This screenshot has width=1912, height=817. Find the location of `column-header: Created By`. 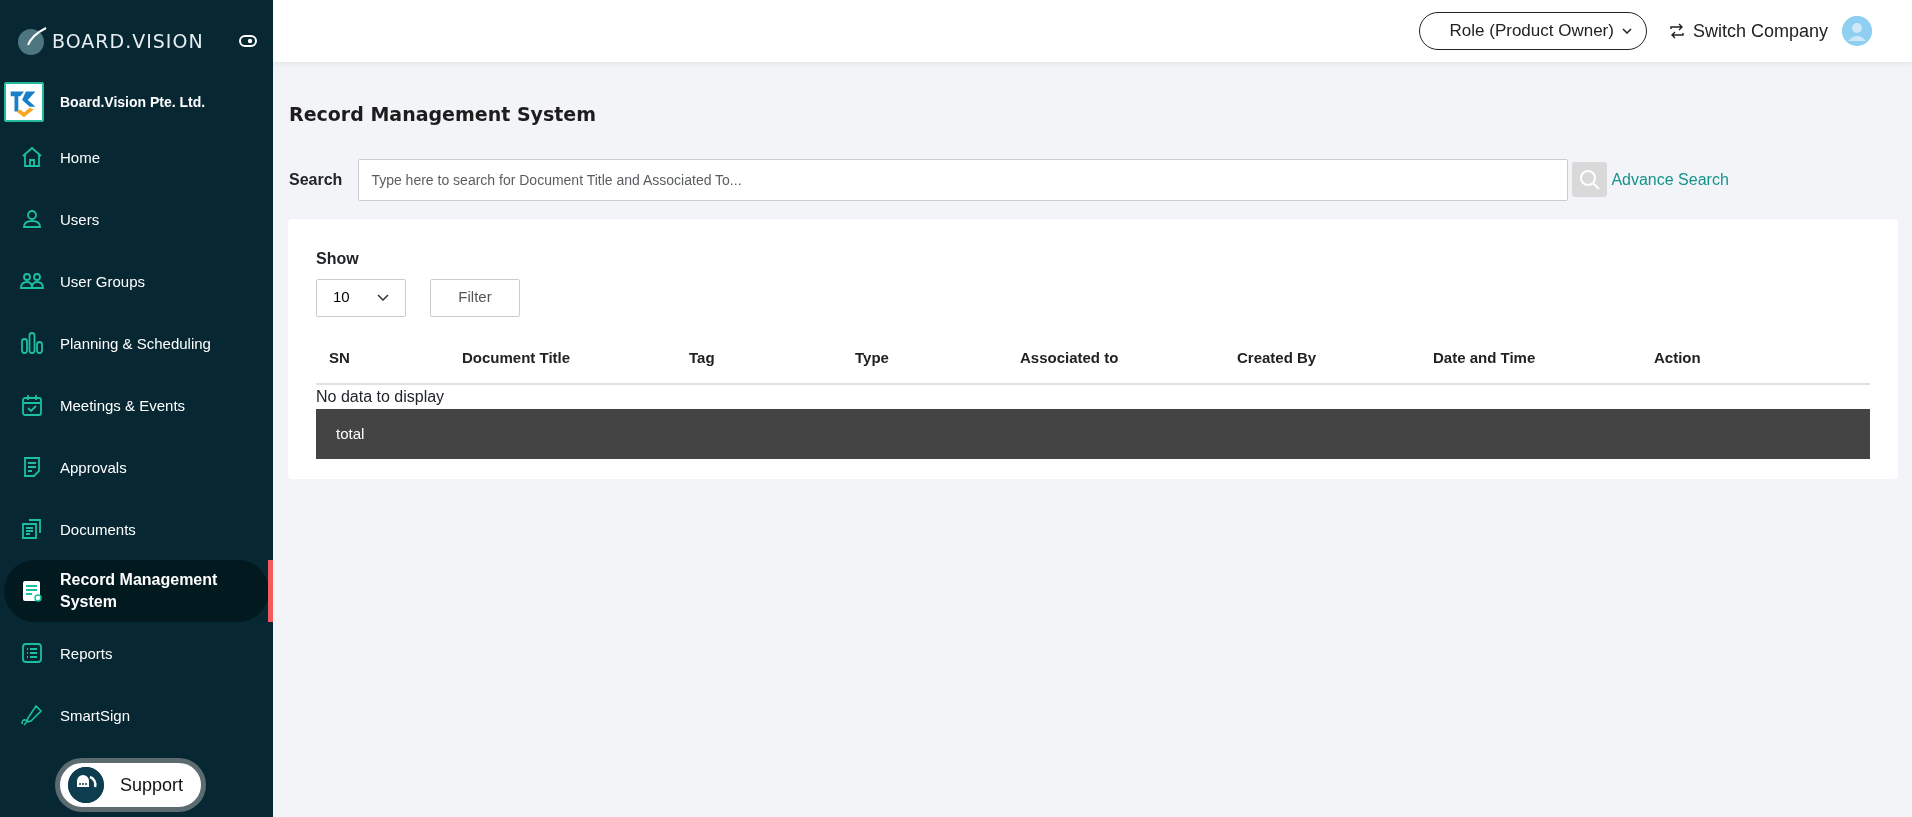

column-header: Created By is located at coordinates (1277, 357).